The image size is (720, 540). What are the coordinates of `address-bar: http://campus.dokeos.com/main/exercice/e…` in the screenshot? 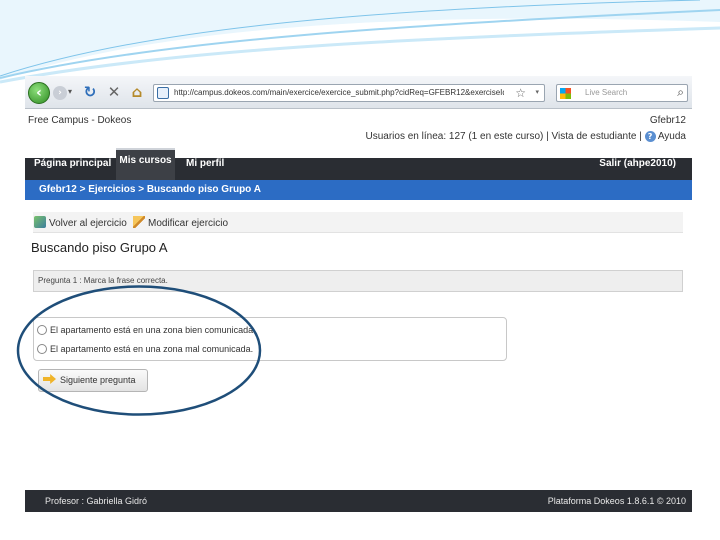 It's located at (349, 93).